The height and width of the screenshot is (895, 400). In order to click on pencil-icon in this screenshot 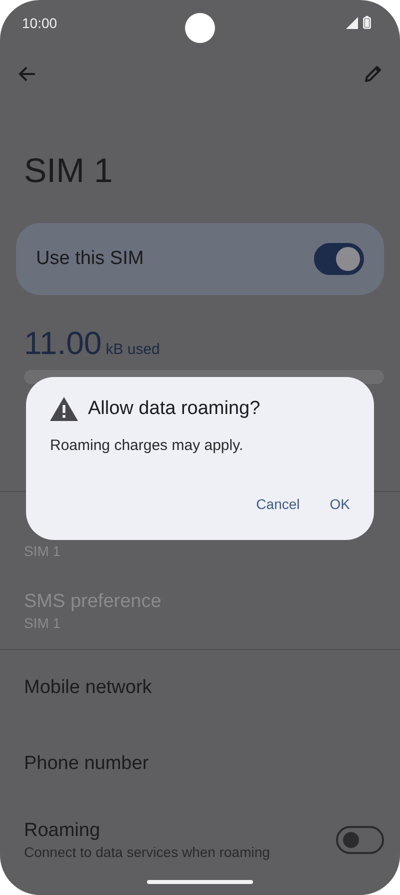, I will do `click(373, 74)`.